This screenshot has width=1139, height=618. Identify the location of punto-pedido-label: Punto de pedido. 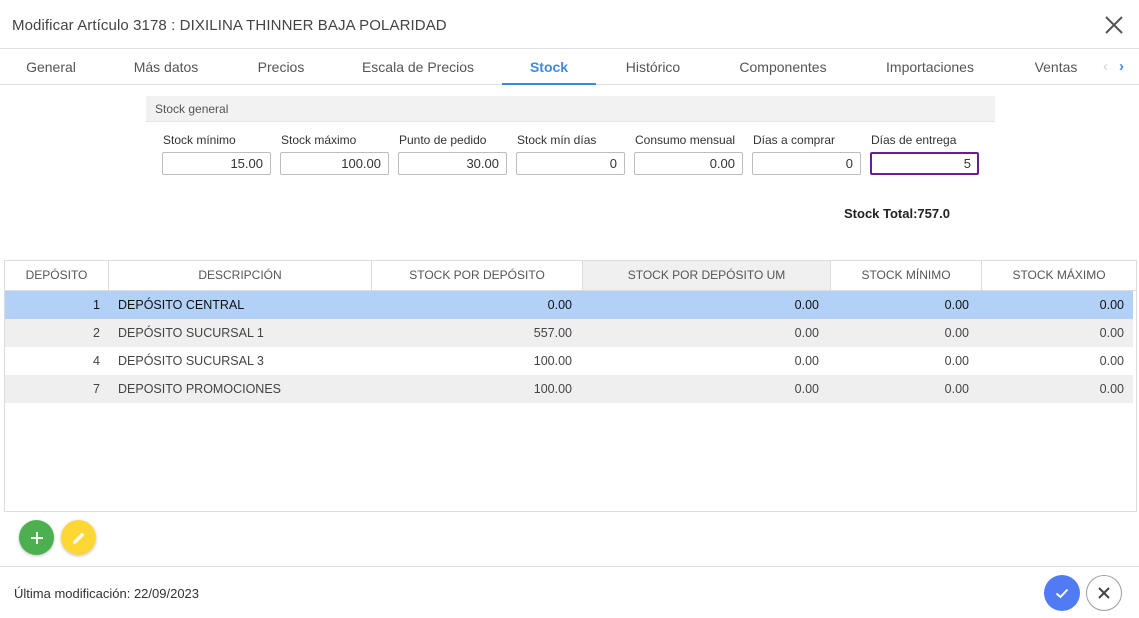
(443, 140).